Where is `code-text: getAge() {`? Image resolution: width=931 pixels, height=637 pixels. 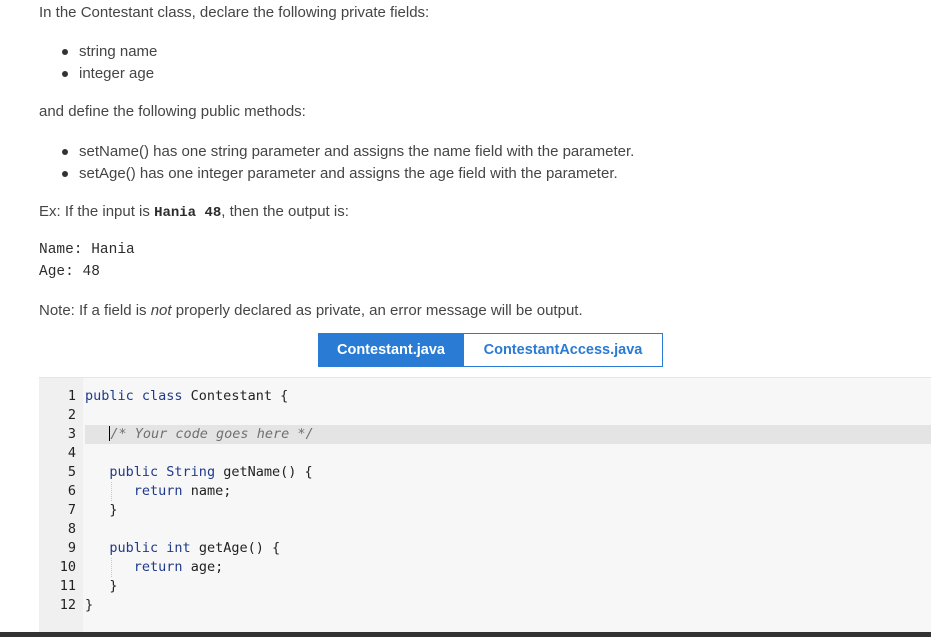 code-text: getAge() { is located at coordinates (235, 548).